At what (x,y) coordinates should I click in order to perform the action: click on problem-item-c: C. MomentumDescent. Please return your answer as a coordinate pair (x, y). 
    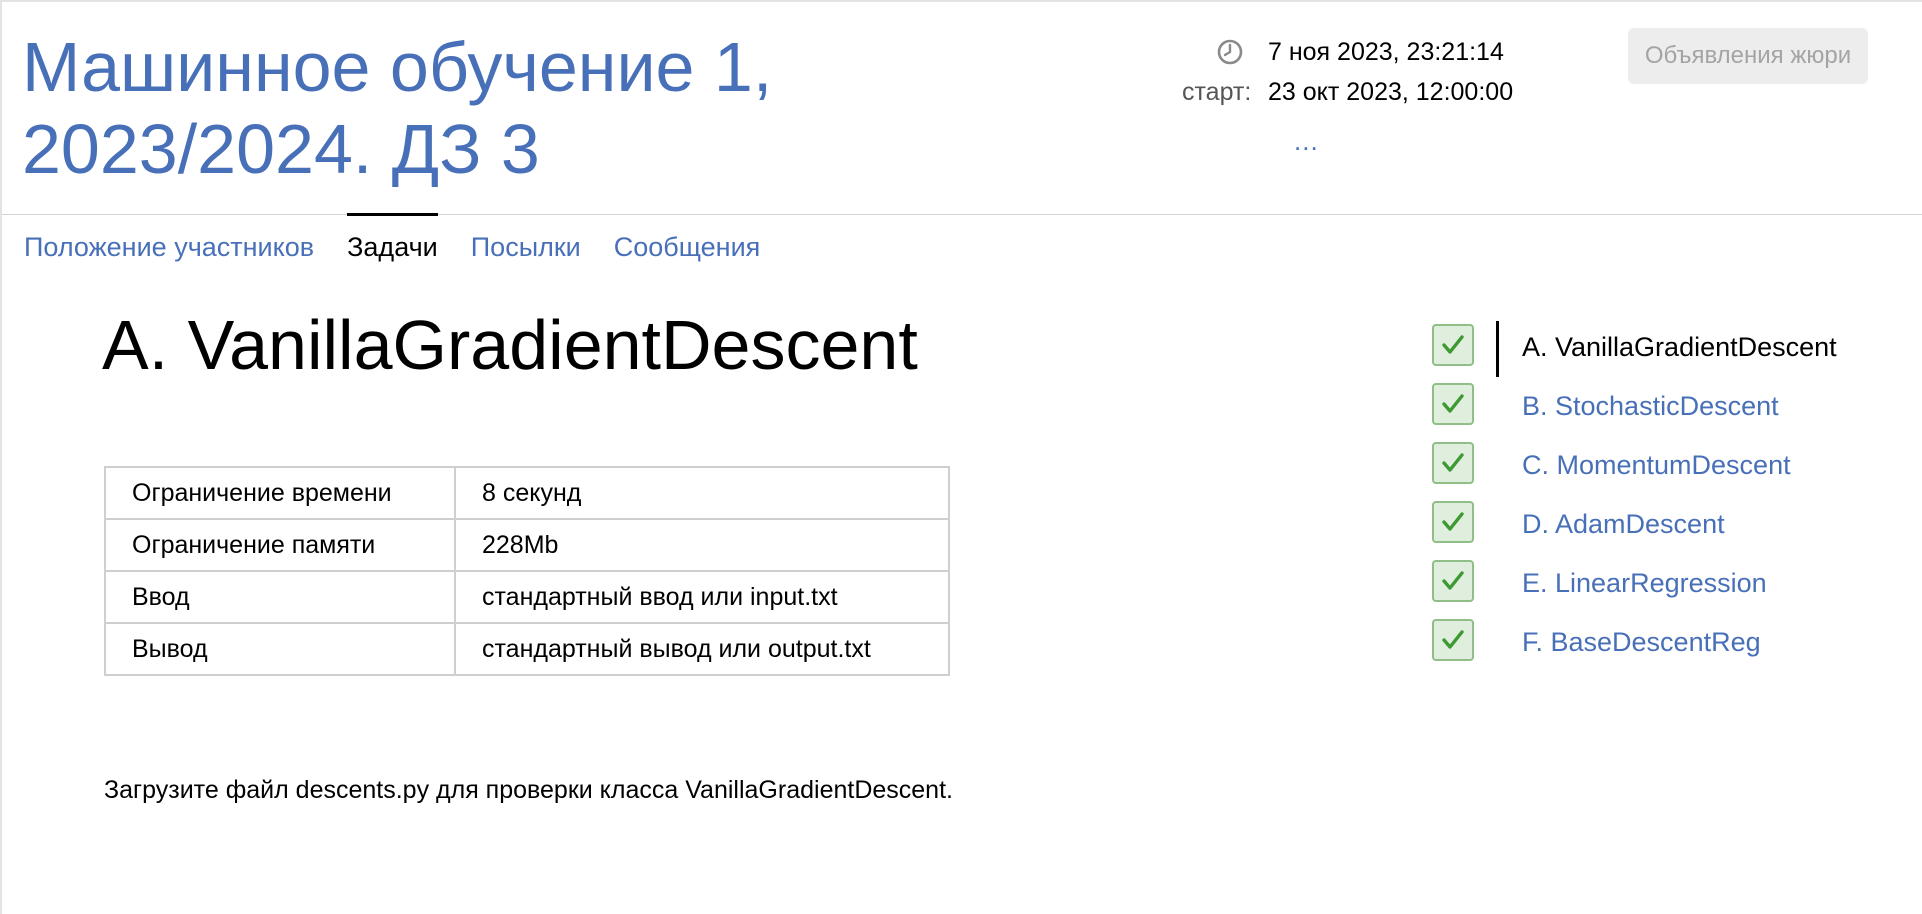
    Looking at the image, I should click on (1672, 471).